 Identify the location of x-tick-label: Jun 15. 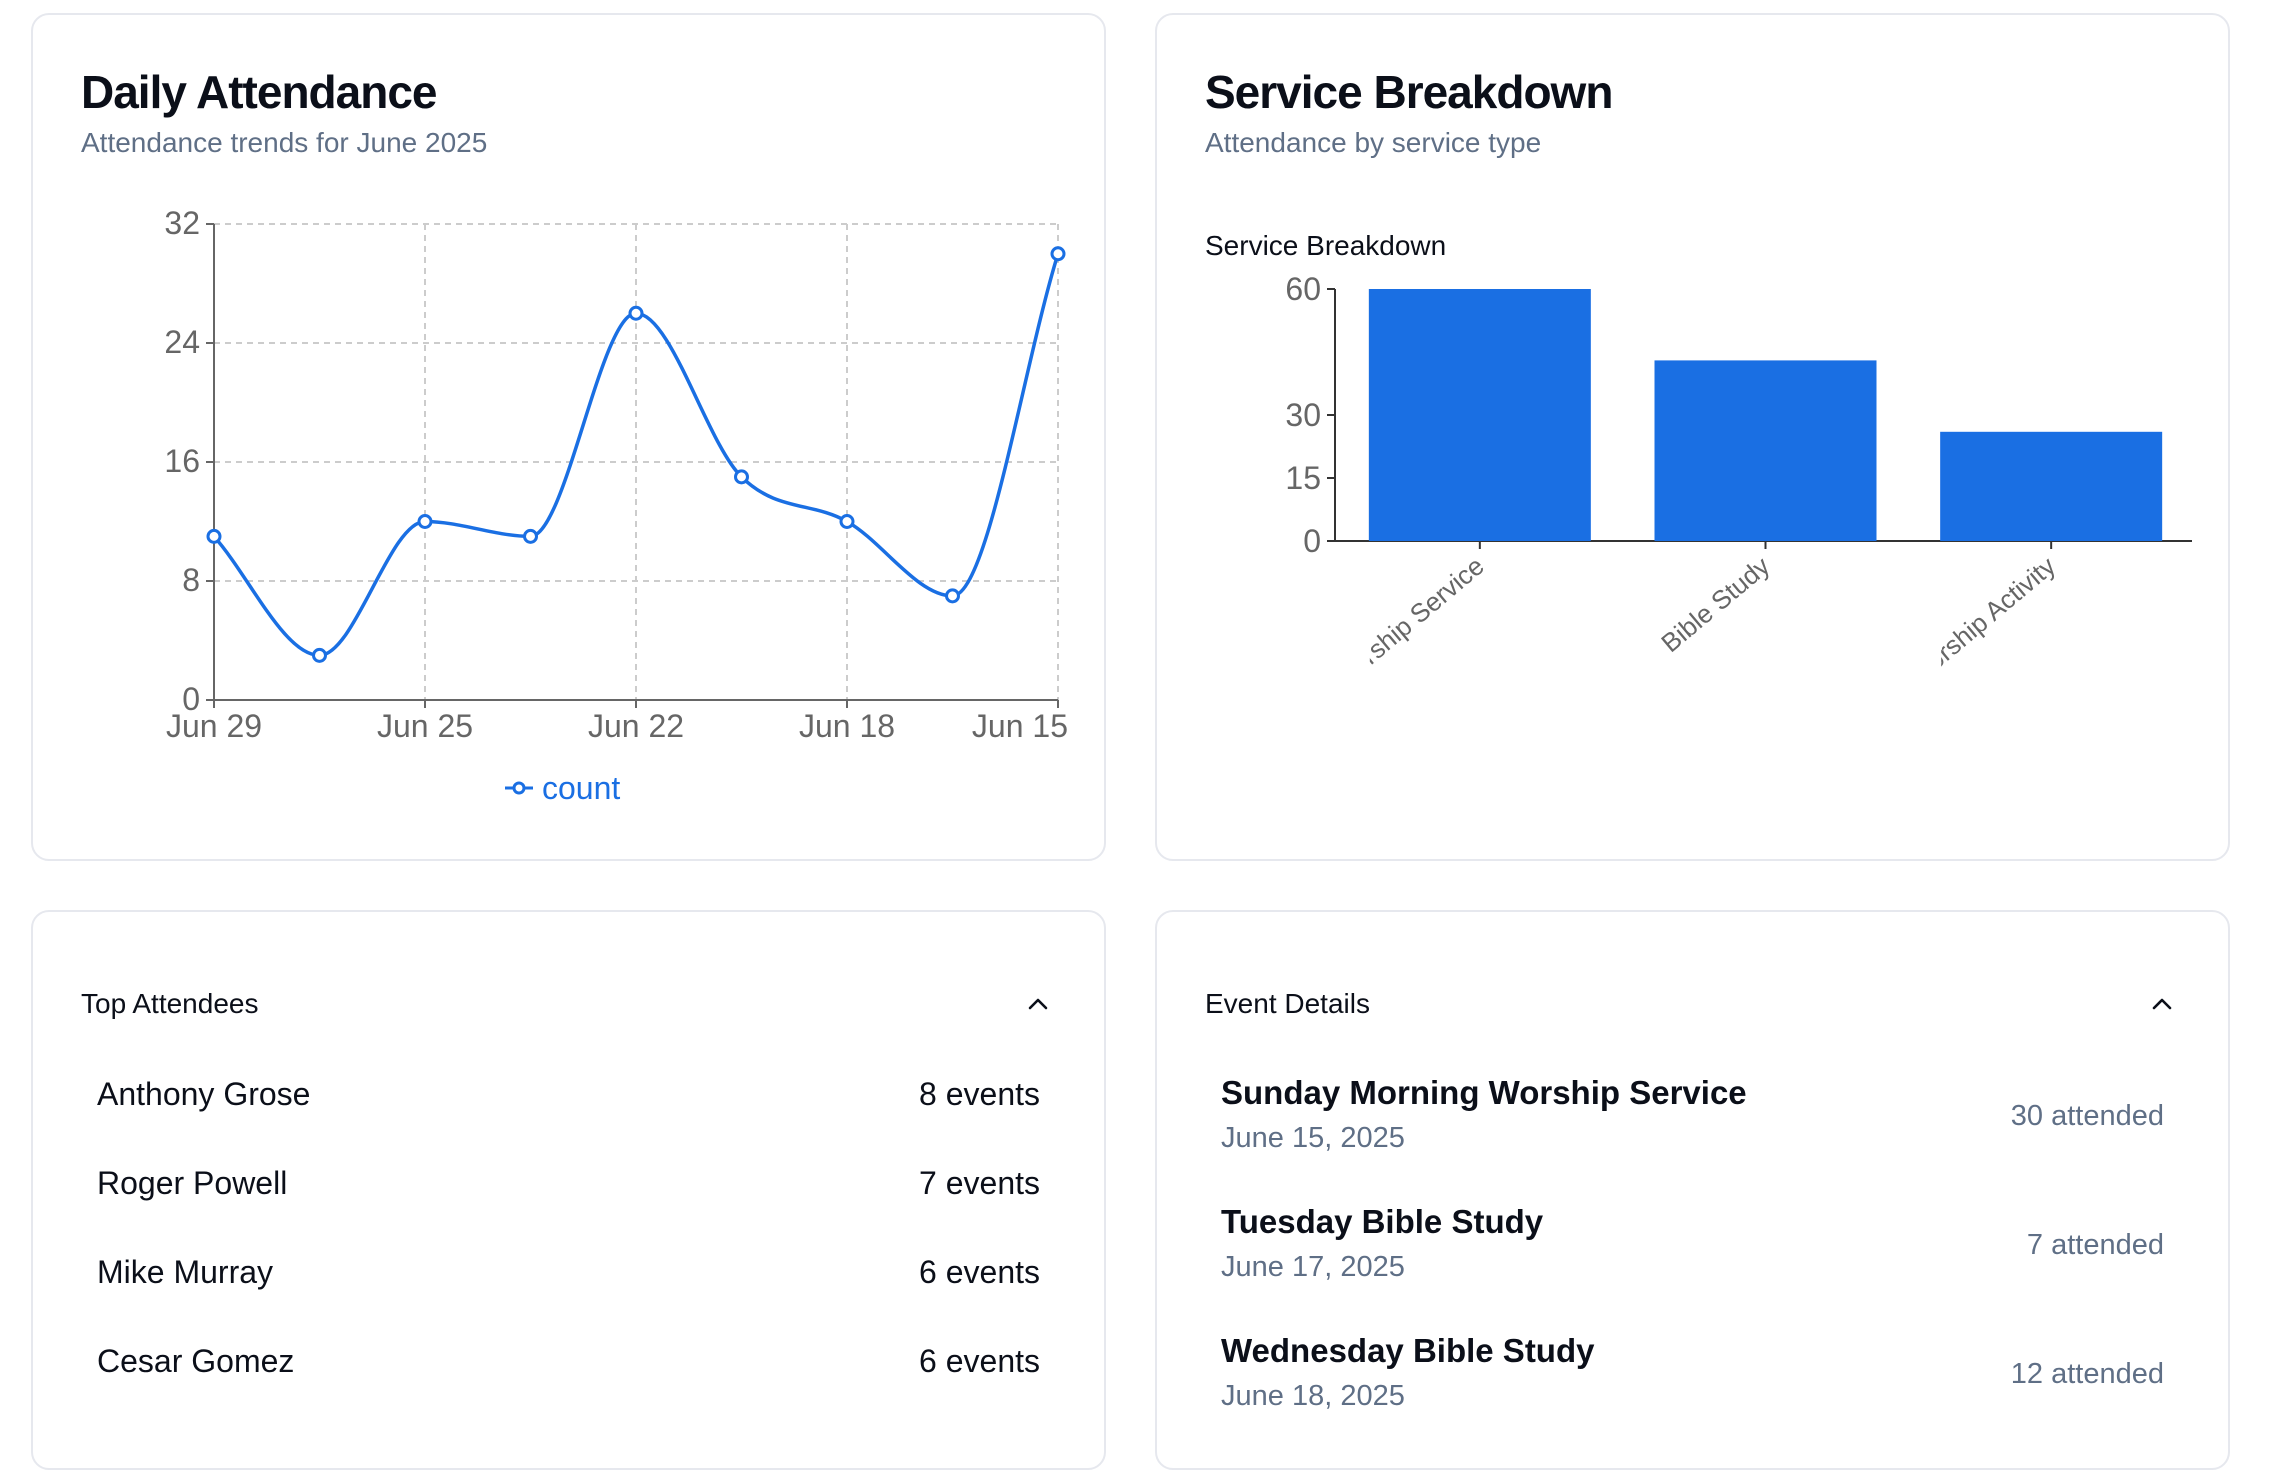
(1020, 726).